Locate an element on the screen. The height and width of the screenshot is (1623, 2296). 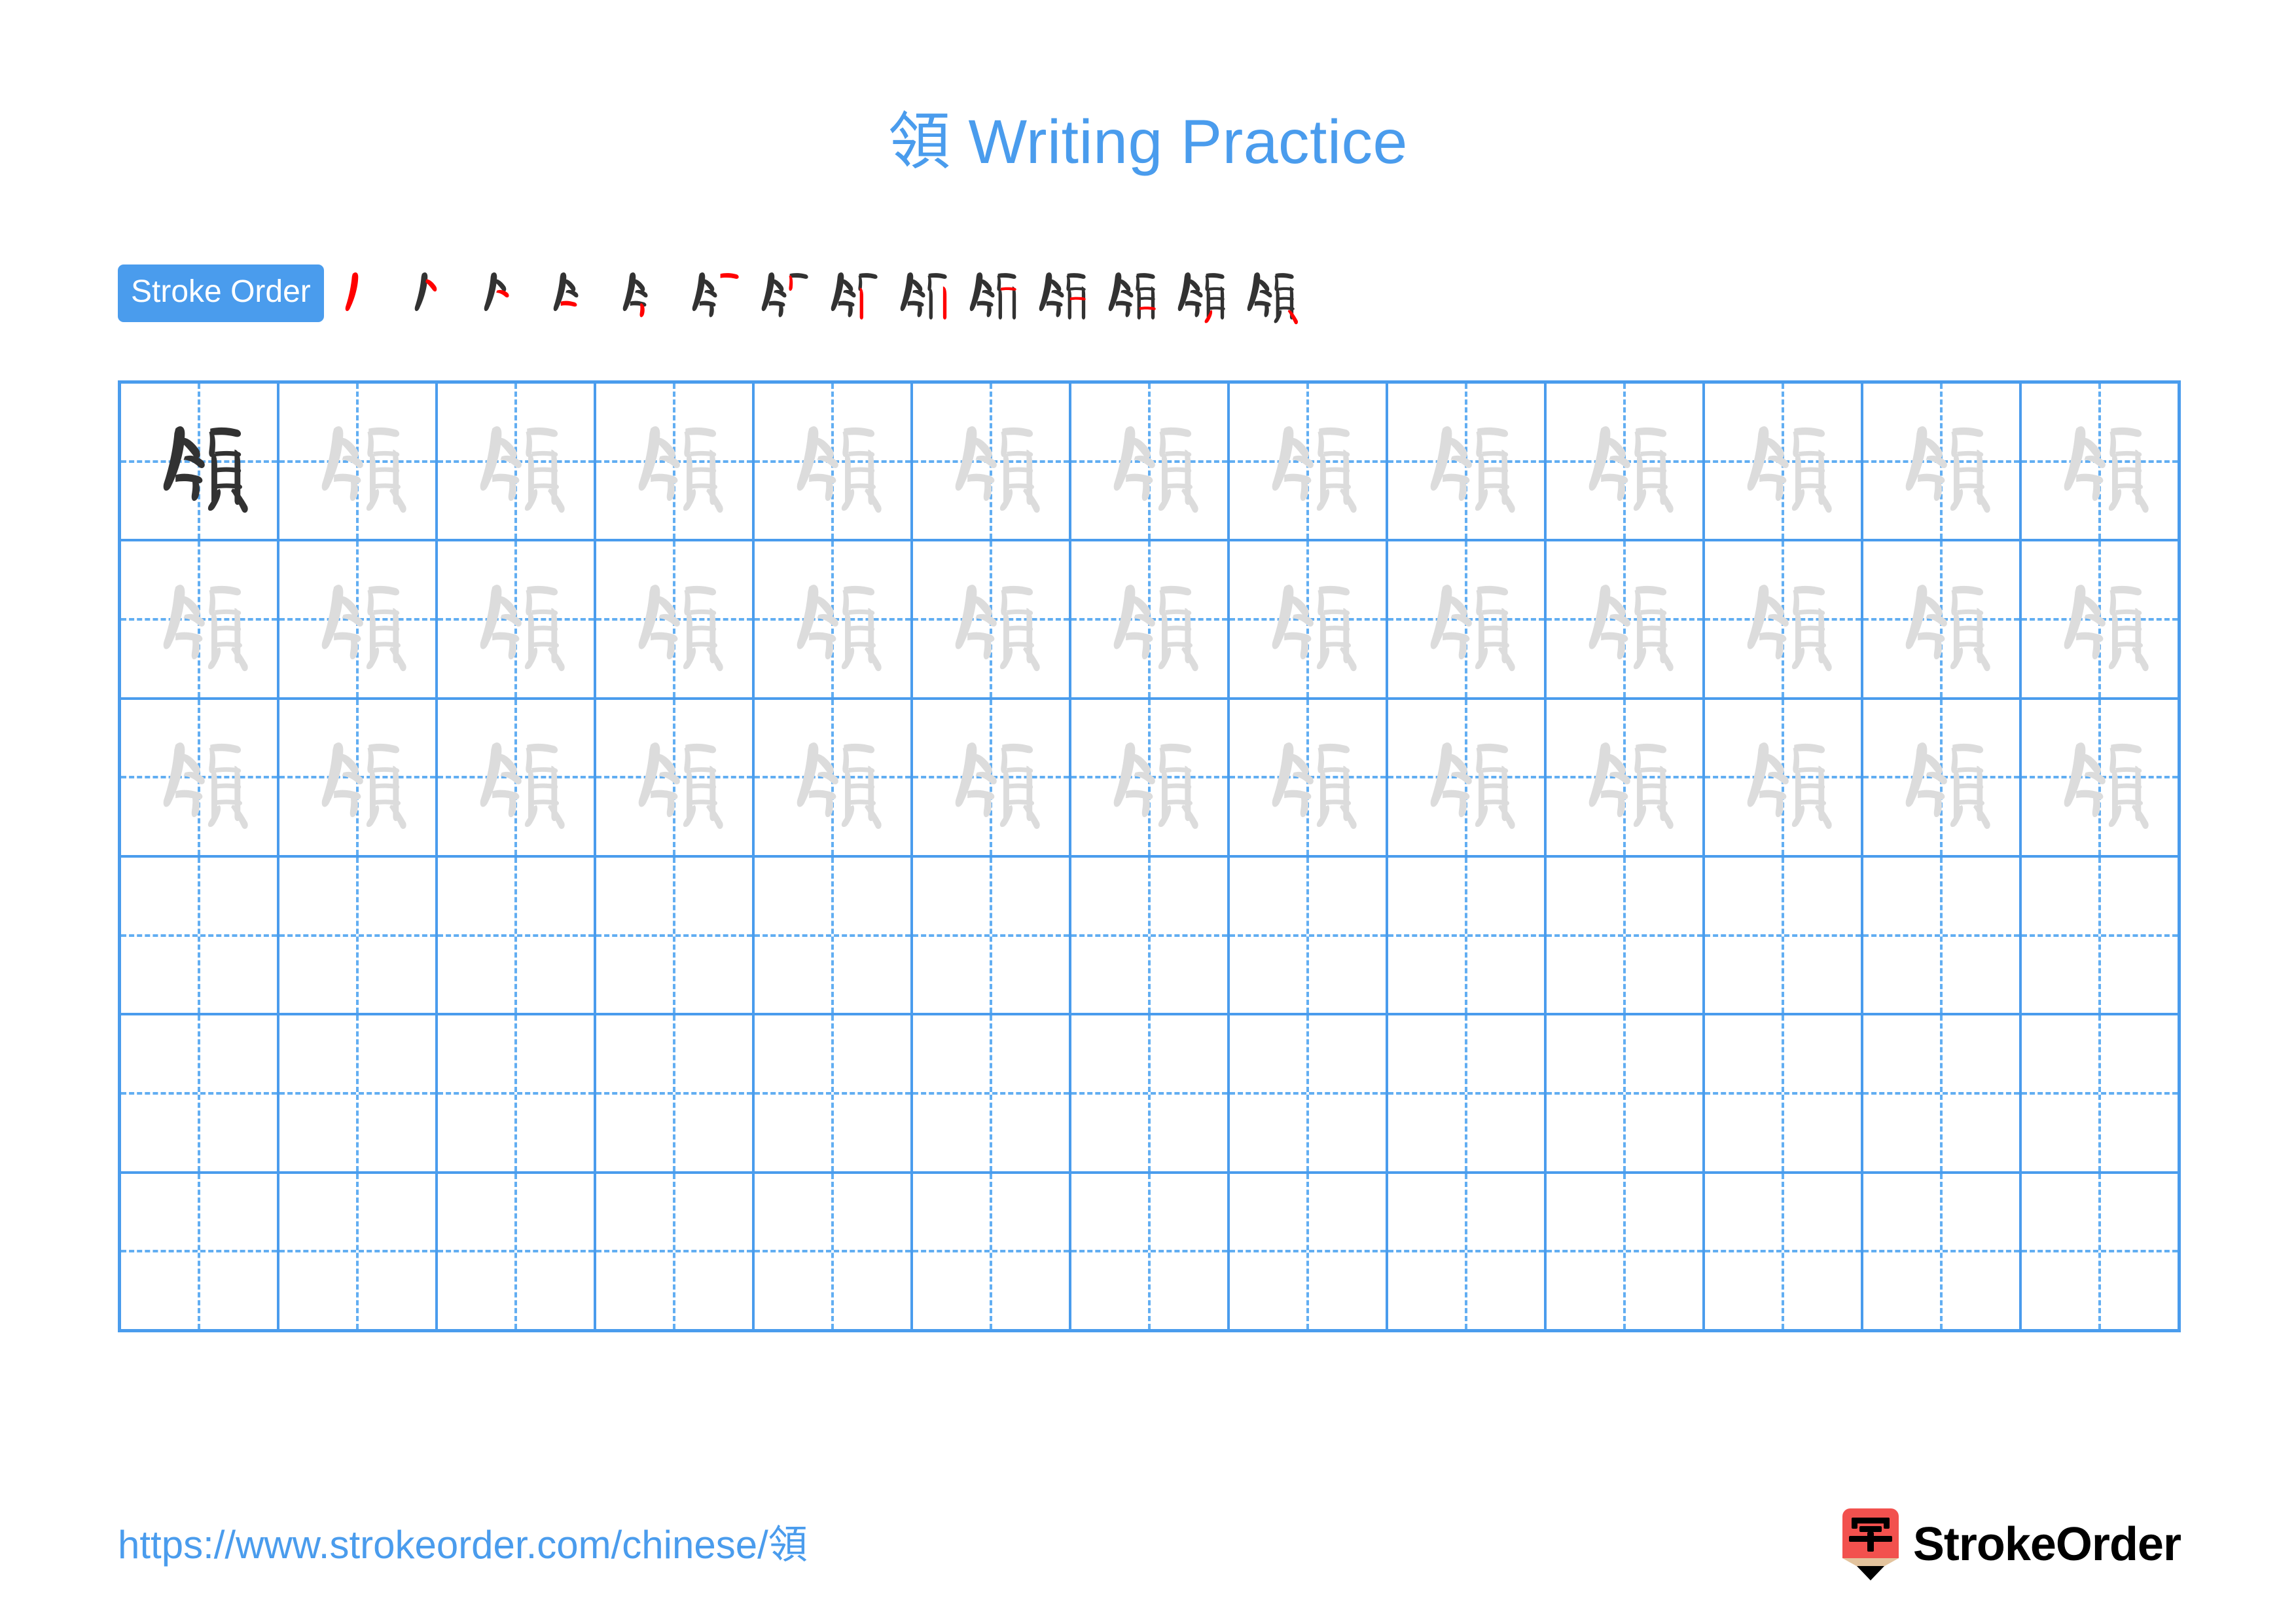
grid-cell-r1-c10 is located at coordinates (1626, 461).